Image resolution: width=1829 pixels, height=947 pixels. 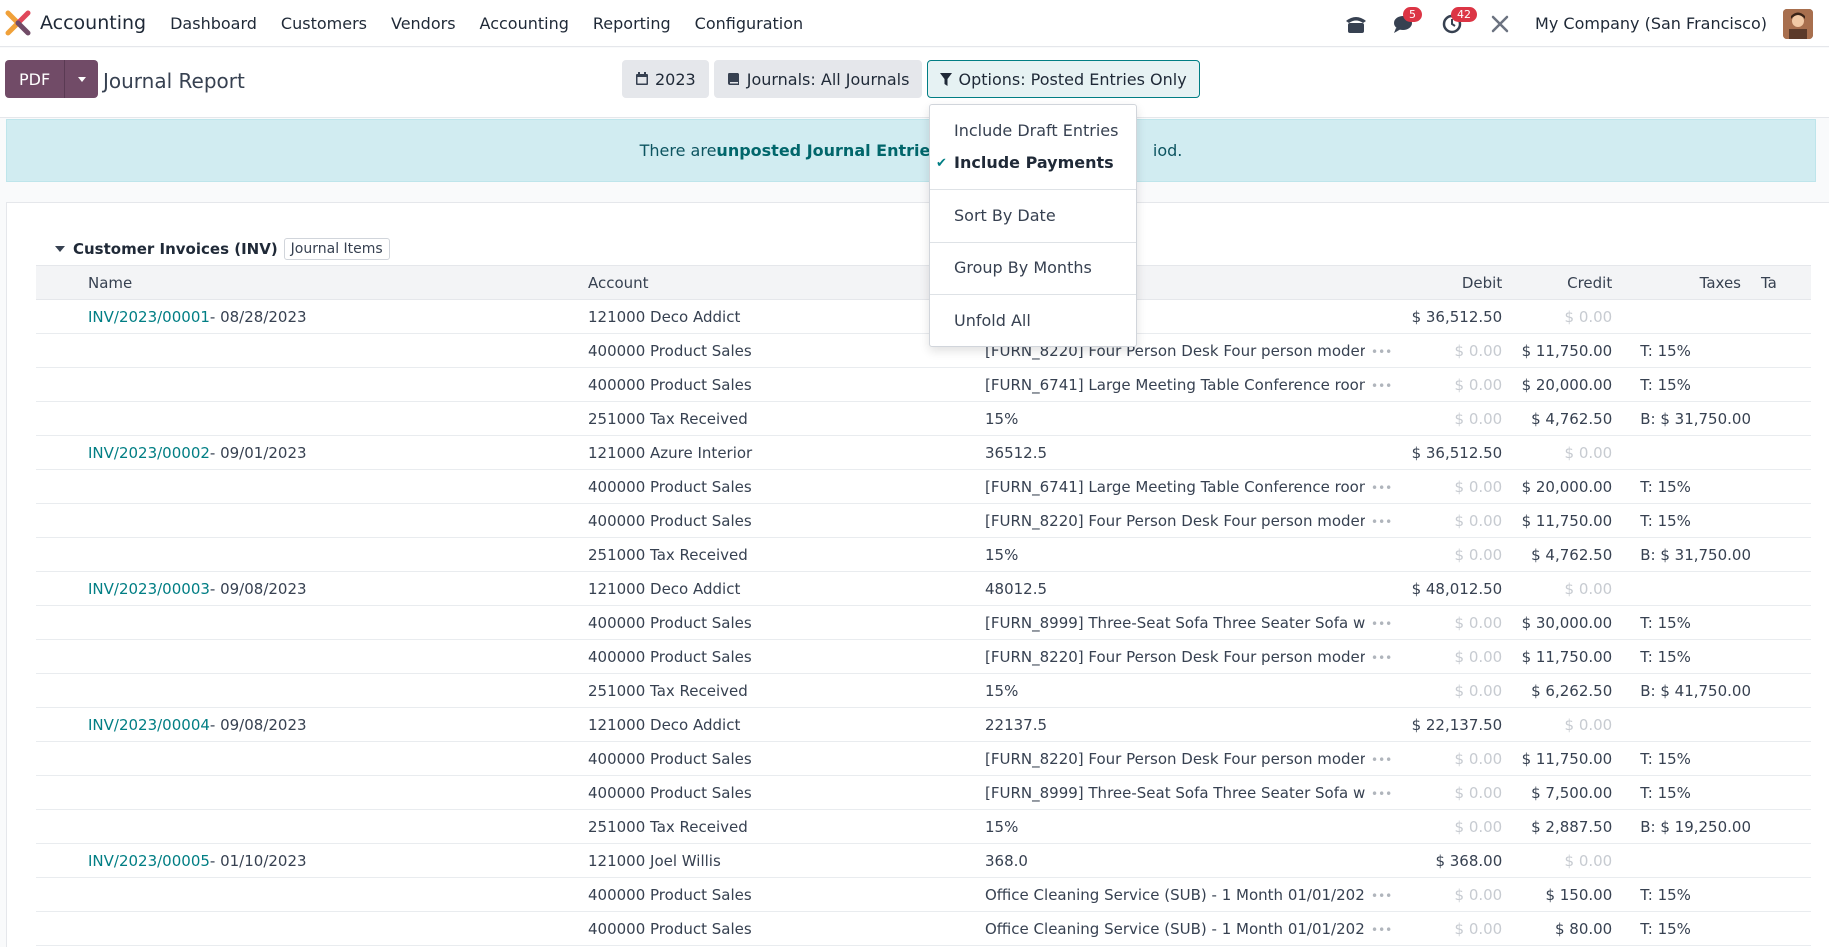 What do you see at coordinates (760, 860) in the screenshot?
I see `account-cell: 121000 Joel Willis` at bounding box center [760, 860].